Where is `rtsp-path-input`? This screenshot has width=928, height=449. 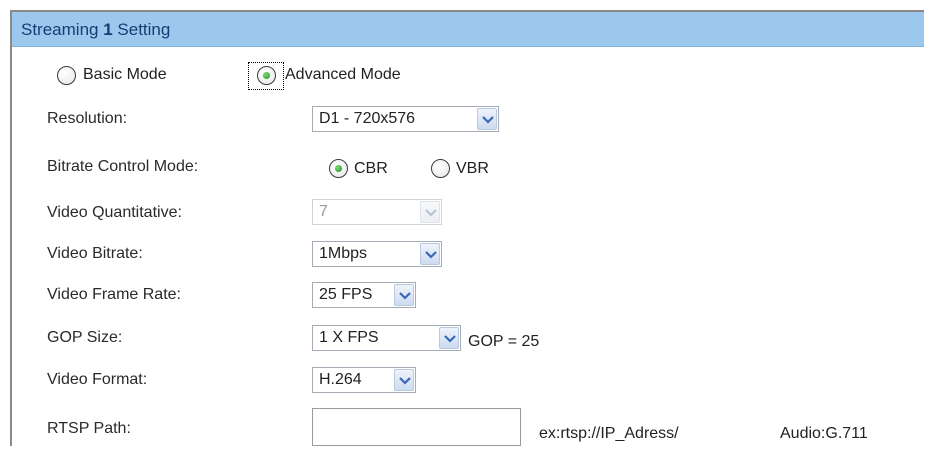 rtsp-path-input is located at coordinates (416, 427).